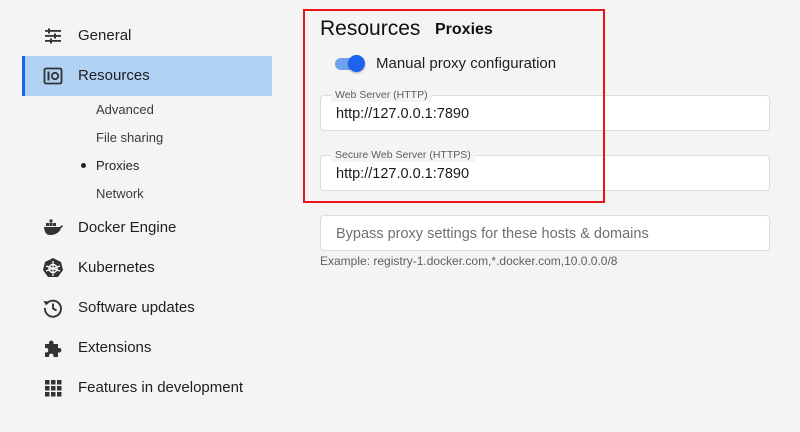 This screenshot has width=800, height=432. What do you see at coordinates (546, 114) in the screenshot?
I see `http-proxy-input` at bounding box center [546, 114].